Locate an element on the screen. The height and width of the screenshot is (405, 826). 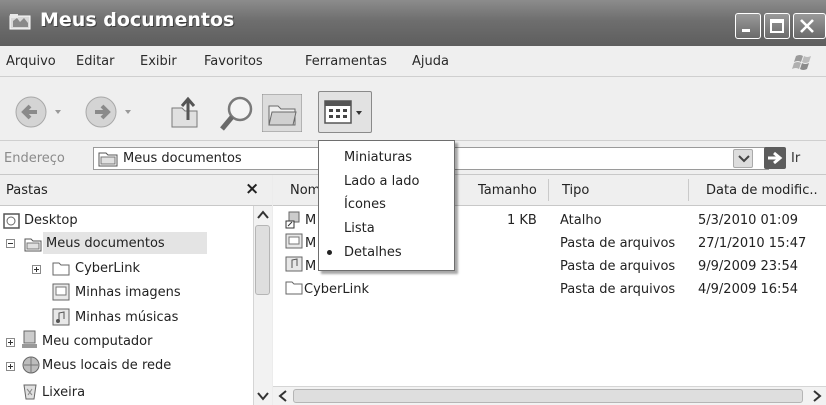
column-name: Nom is located at coordinates (305, 190).